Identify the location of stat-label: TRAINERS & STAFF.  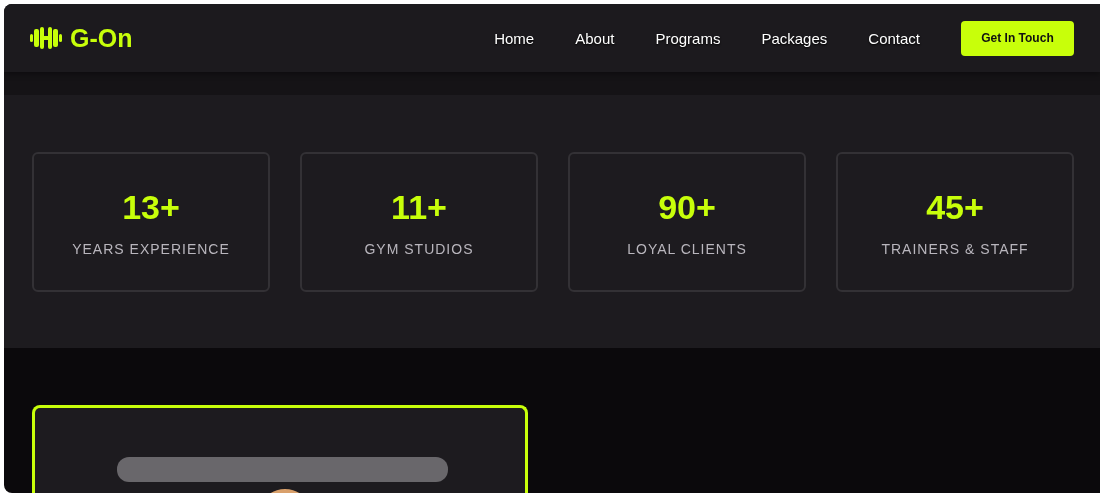
(955, 248).